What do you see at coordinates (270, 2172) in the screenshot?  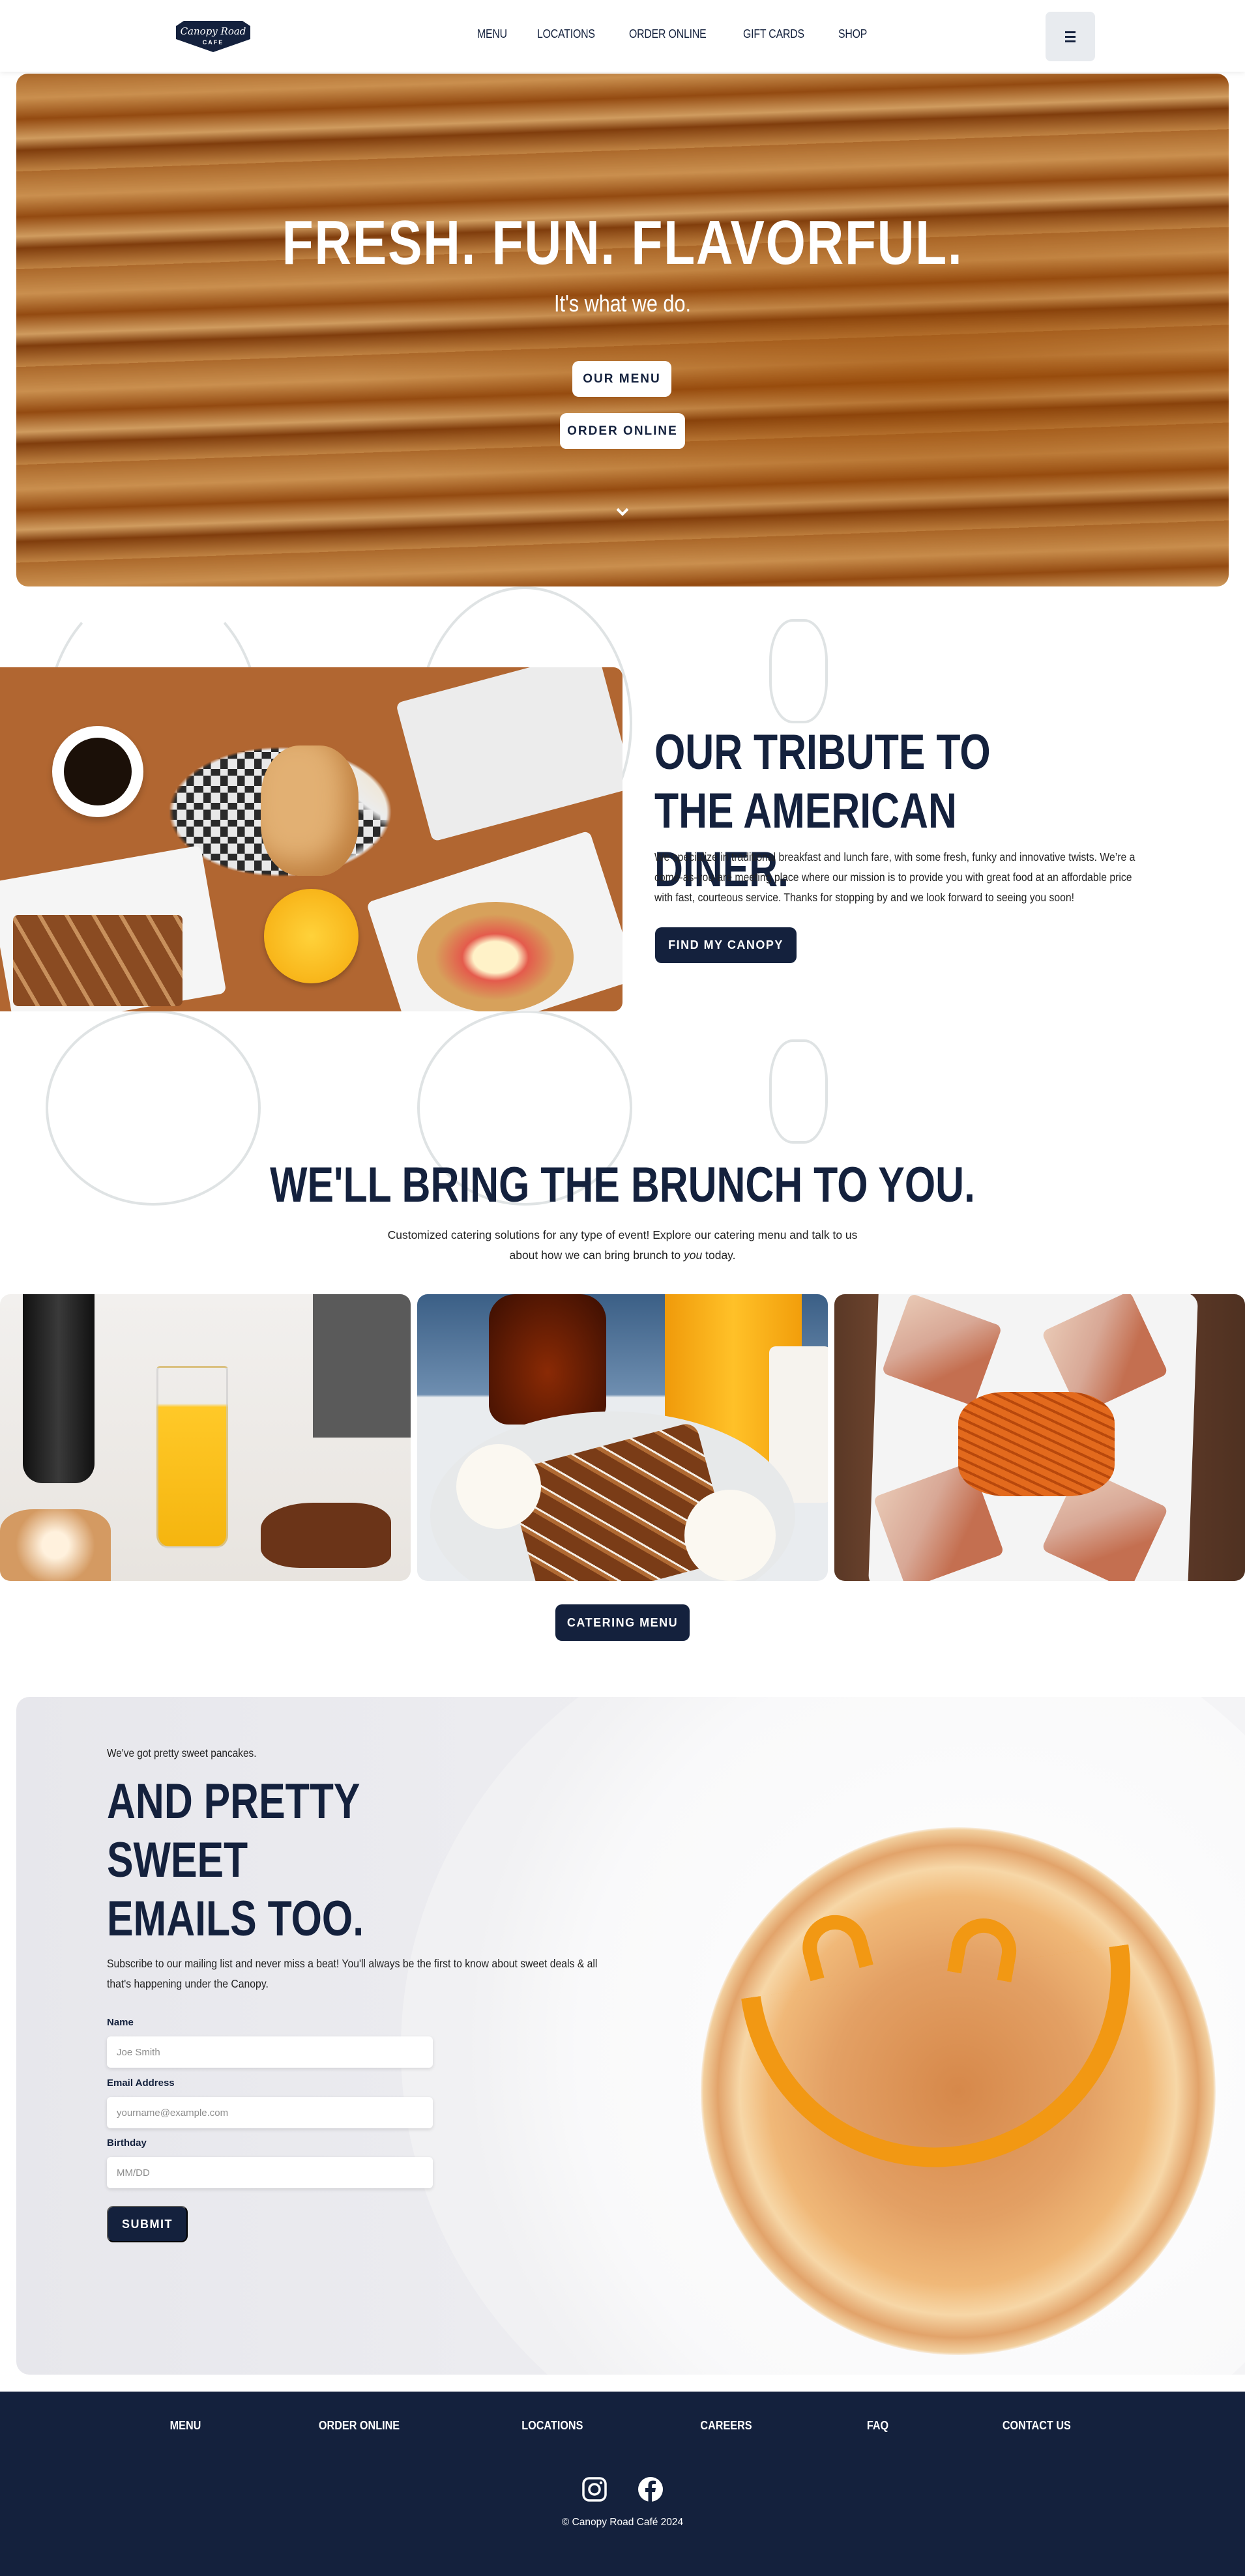 I see `birthday-input` at bounding box center [270, 2172].